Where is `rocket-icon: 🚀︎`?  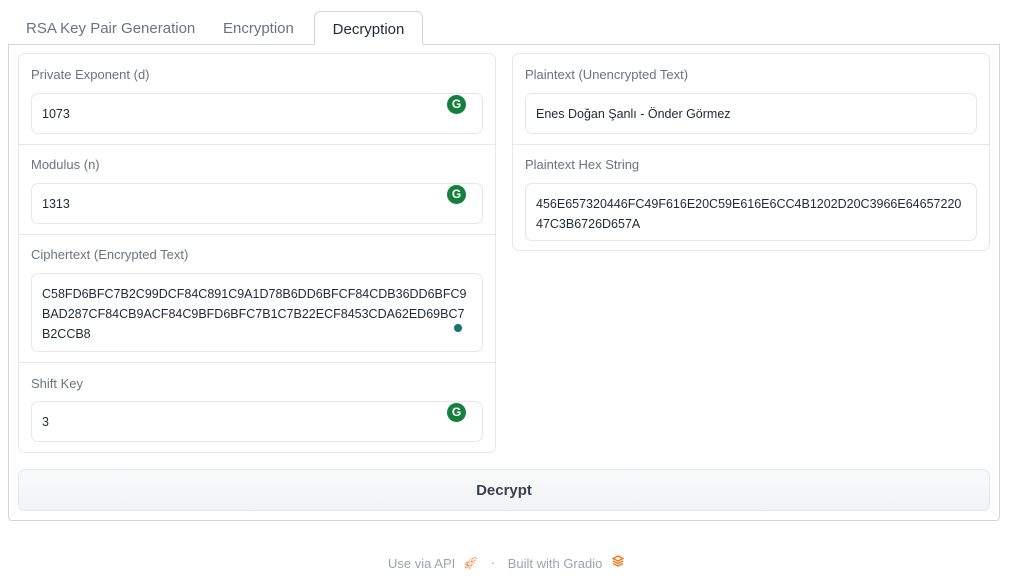
rocket-icon: 🚀︎ is located at coordinates (470, 563).